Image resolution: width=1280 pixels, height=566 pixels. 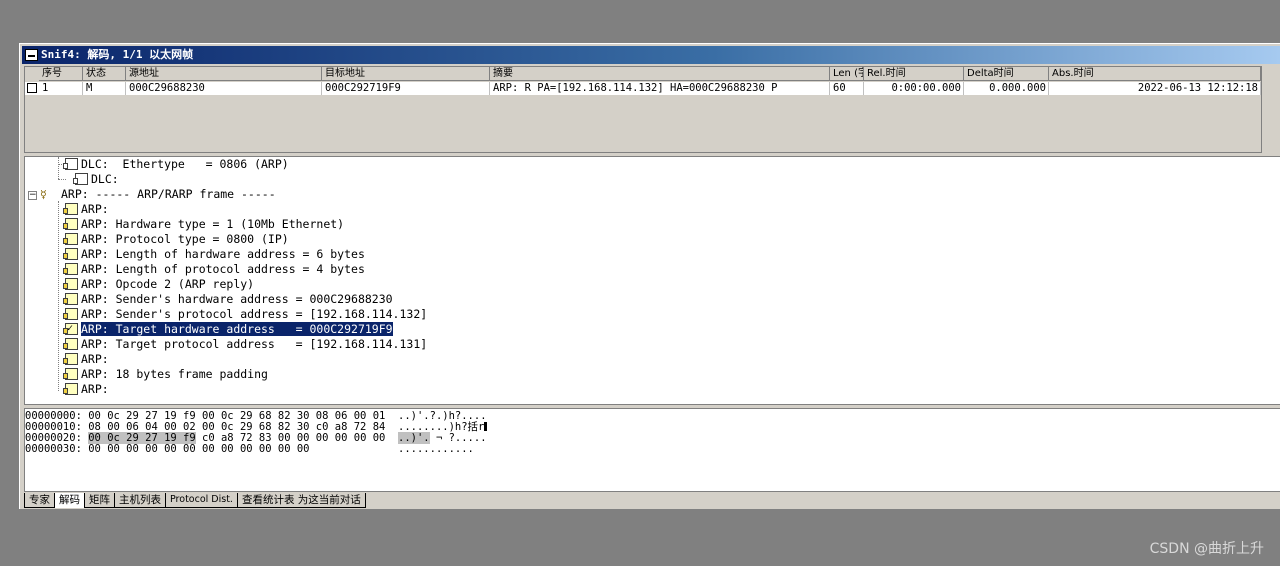 I want to click on packet-dst: 000C292719F9, so click(x=406, y=88).